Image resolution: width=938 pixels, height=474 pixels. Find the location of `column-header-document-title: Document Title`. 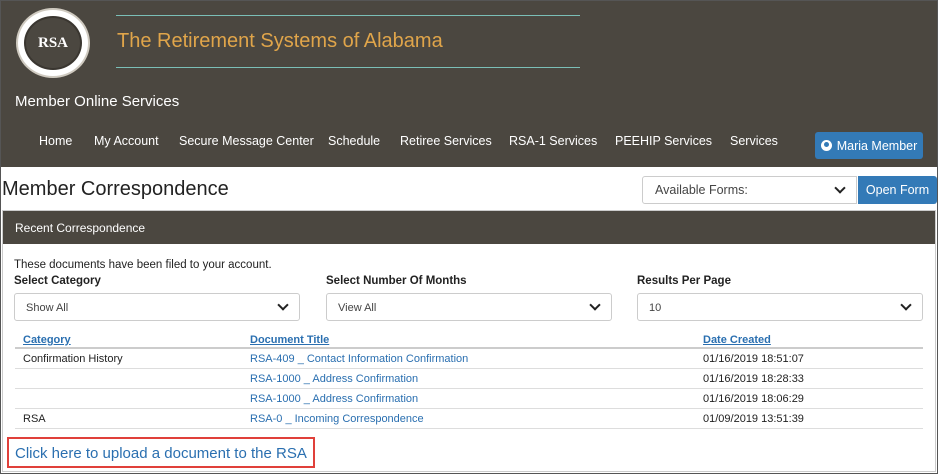

column-header-document-title: Document Title is located at coordinates (289, 340).